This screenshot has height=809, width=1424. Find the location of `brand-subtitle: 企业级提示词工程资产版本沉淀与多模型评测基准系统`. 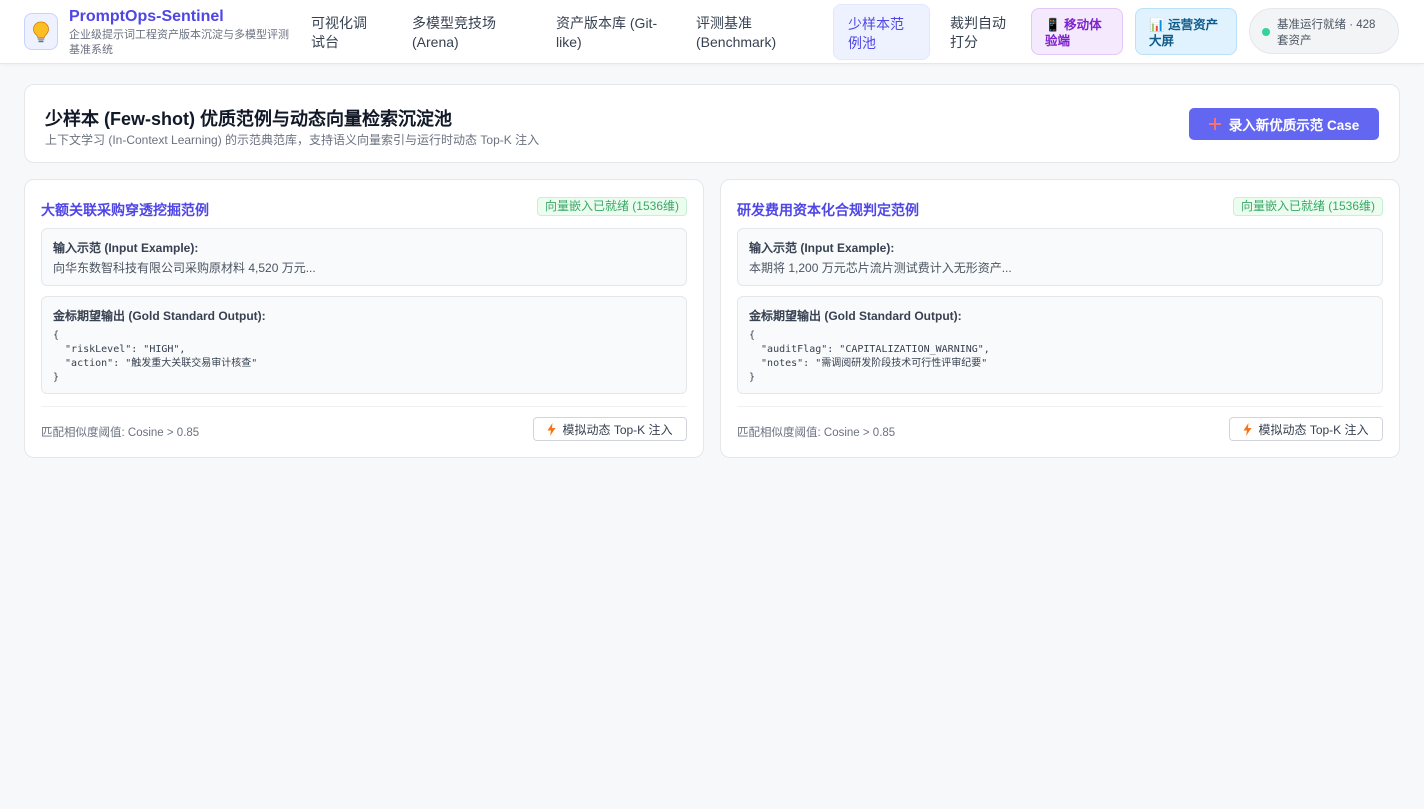

brand-subtitle: 企业级提示词工程资产版本沉淀与多模型评测基准系统 is located at coordinates (179, 42).